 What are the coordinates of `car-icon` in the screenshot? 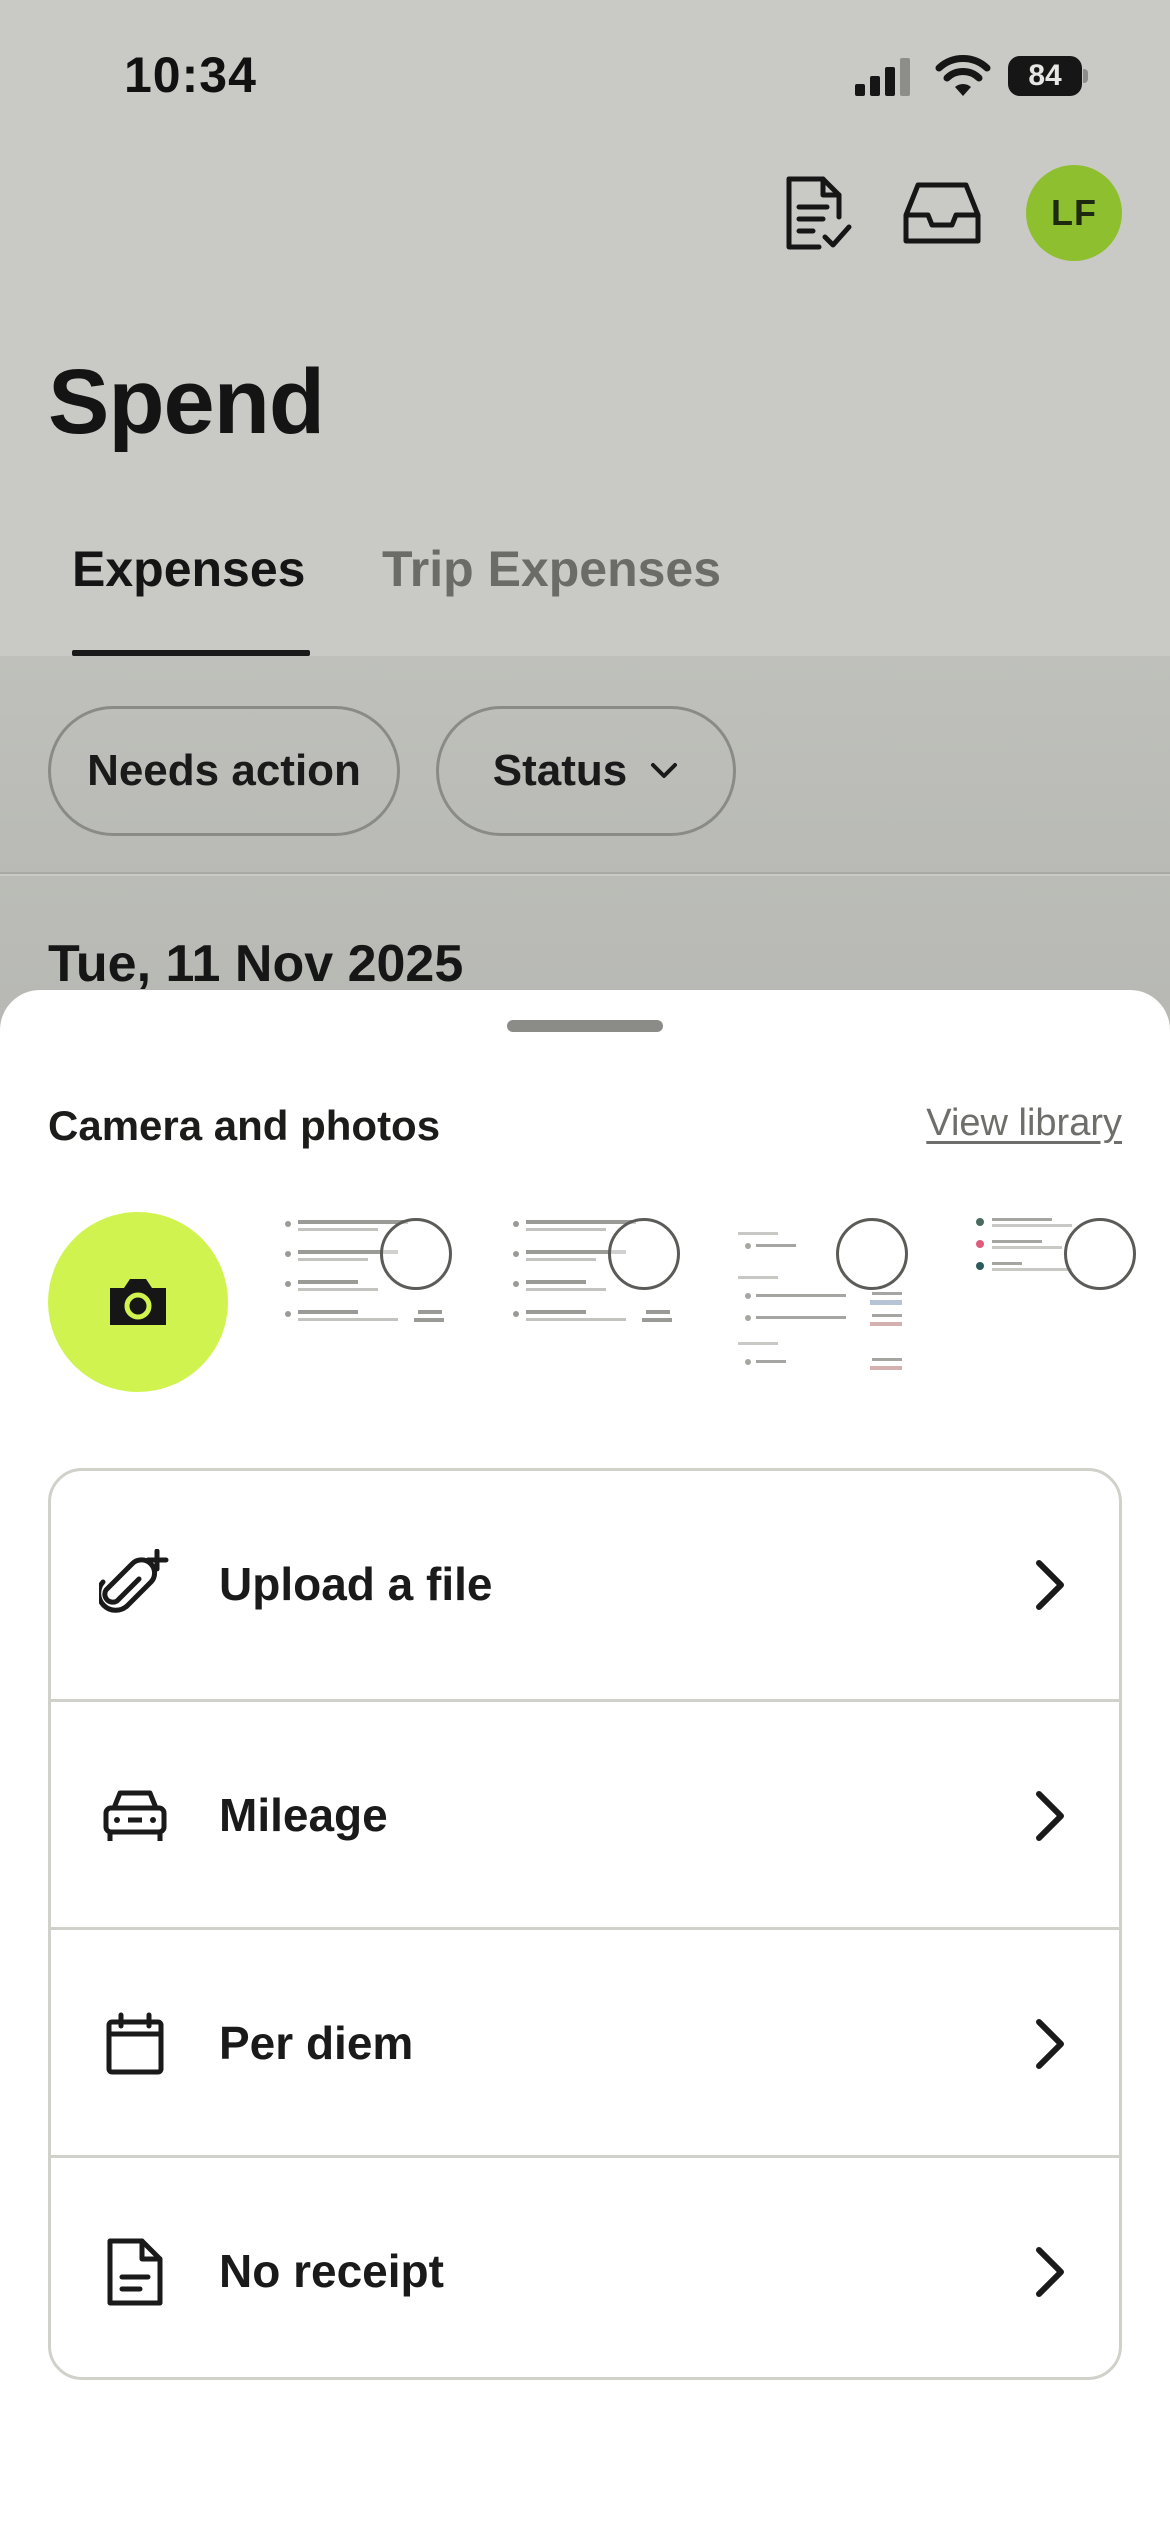 It's located at (135, 1816).